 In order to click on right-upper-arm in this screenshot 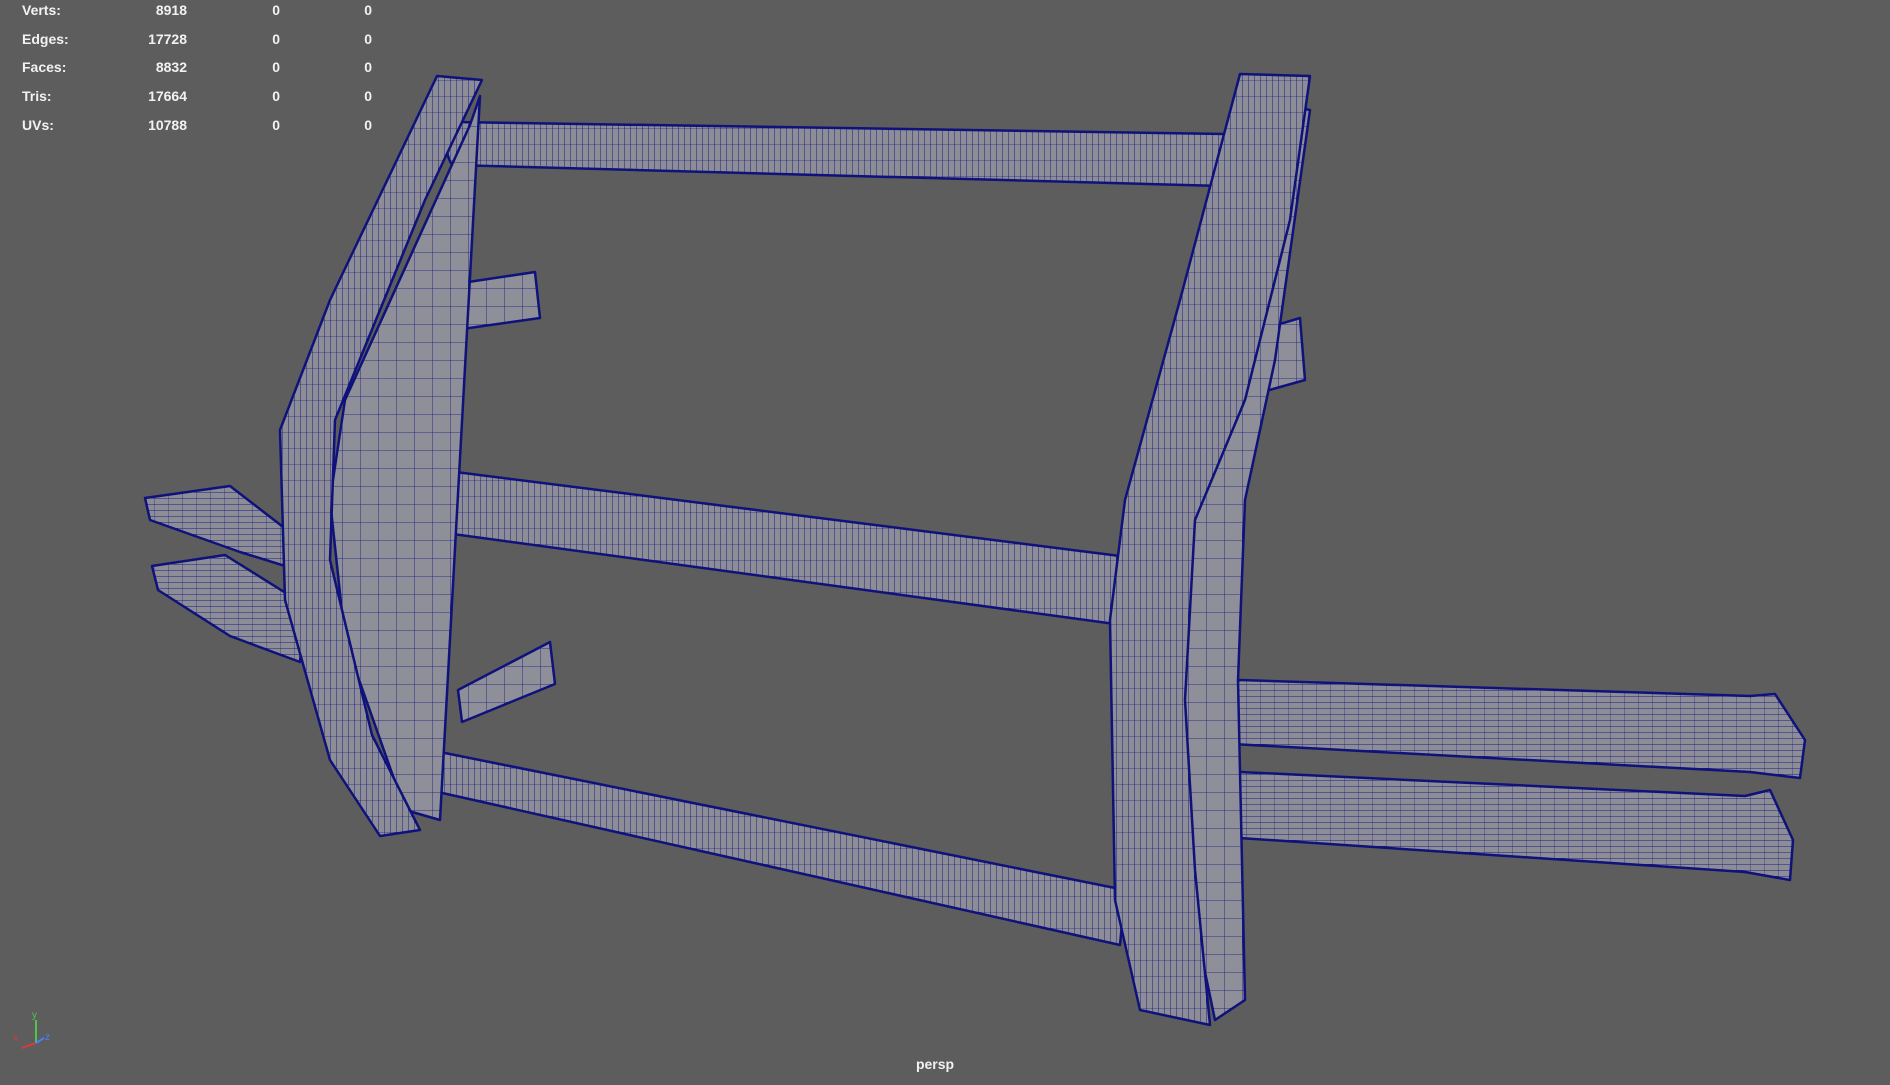, I will do `click(1497, 729)`.